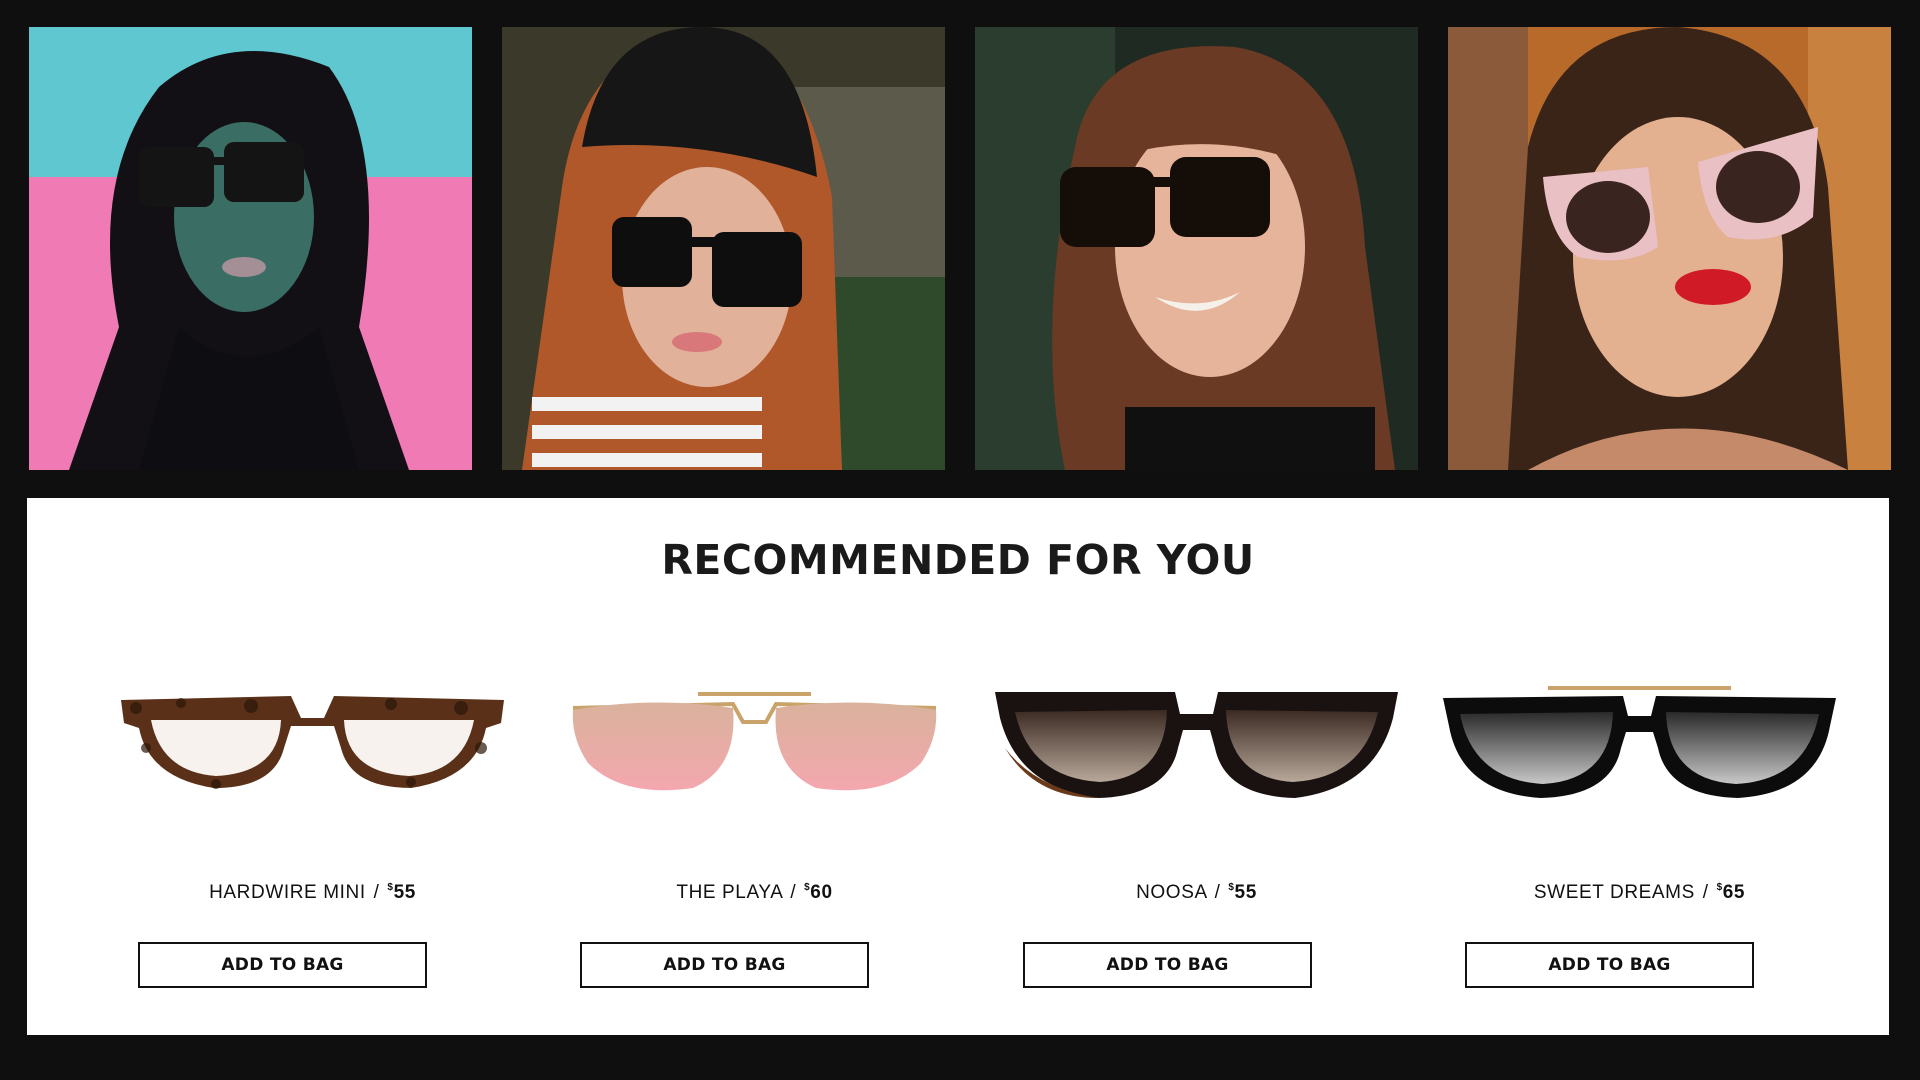 The width and height of the screenshot is (1920, 1080). What do you see at coordinates (1614, 892) in the screenshot?
I see `product-name: SWEET DREAMS` at bounding box center [1614, 892].